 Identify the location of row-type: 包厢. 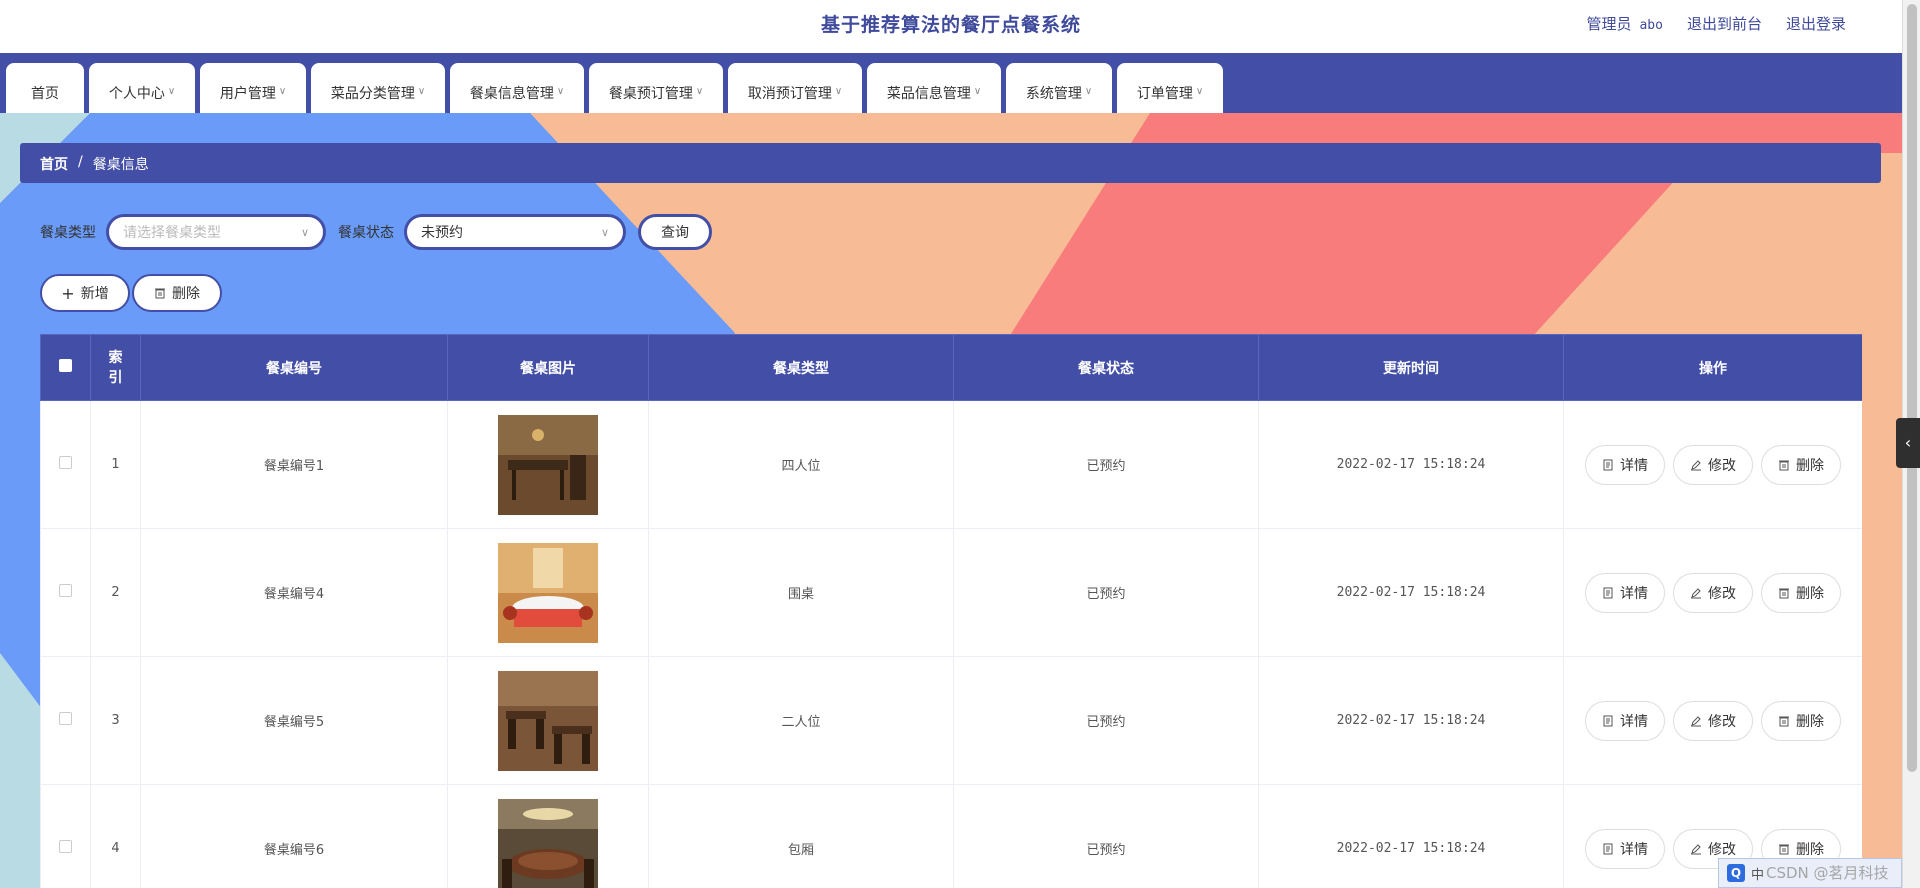
(801, 836).